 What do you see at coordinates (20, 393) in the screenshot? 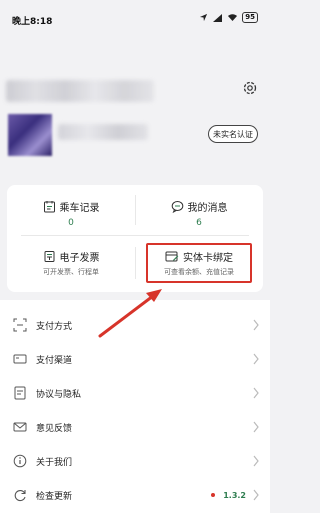
I see `agreement-icon` at bounding box center [20, 393].